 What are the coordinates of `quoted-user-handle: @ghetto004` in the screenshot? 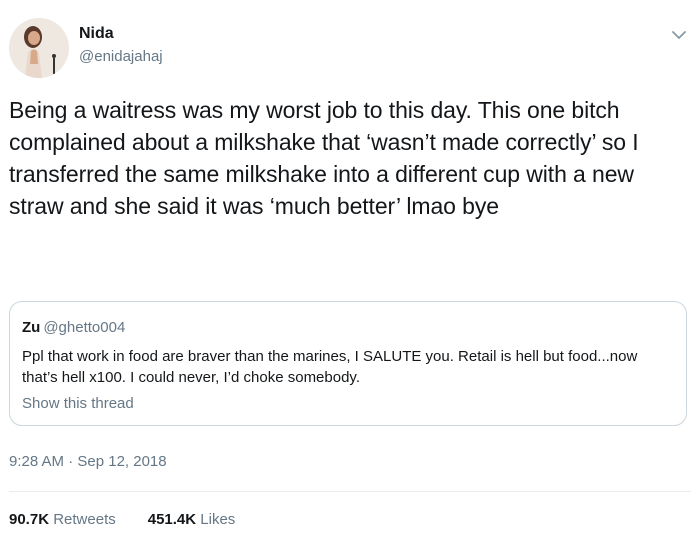 It's located at (84, 327).